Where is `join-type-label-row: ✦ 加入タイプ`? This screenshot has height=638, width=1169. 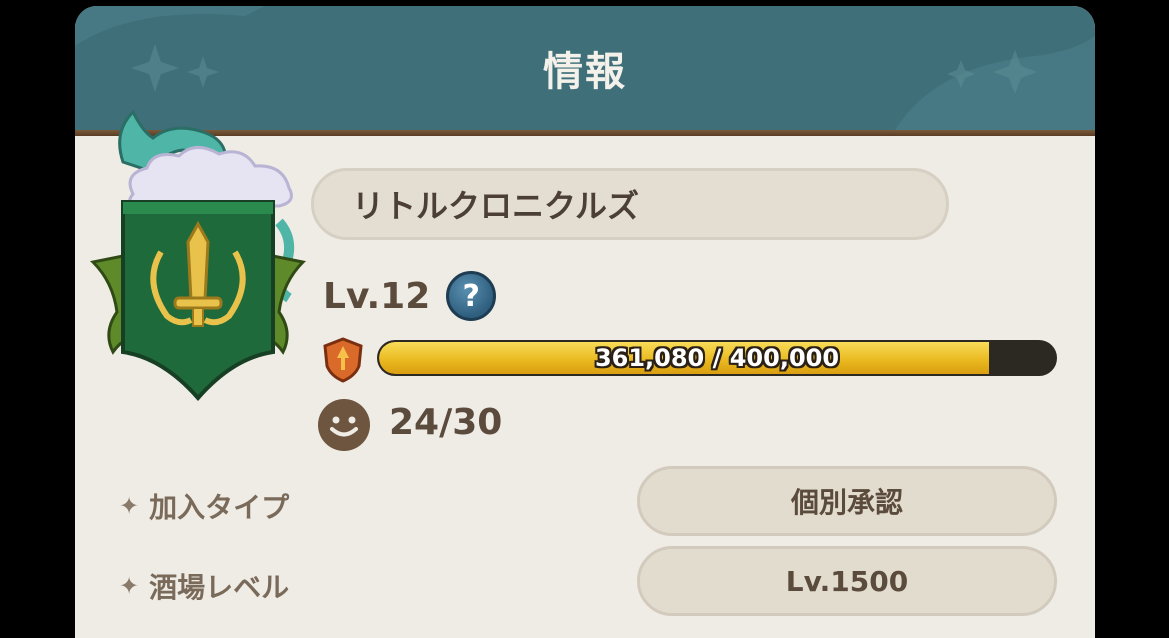
join-type-label-row: ✦ 加入タイプ is located at coordinates (204, 506).